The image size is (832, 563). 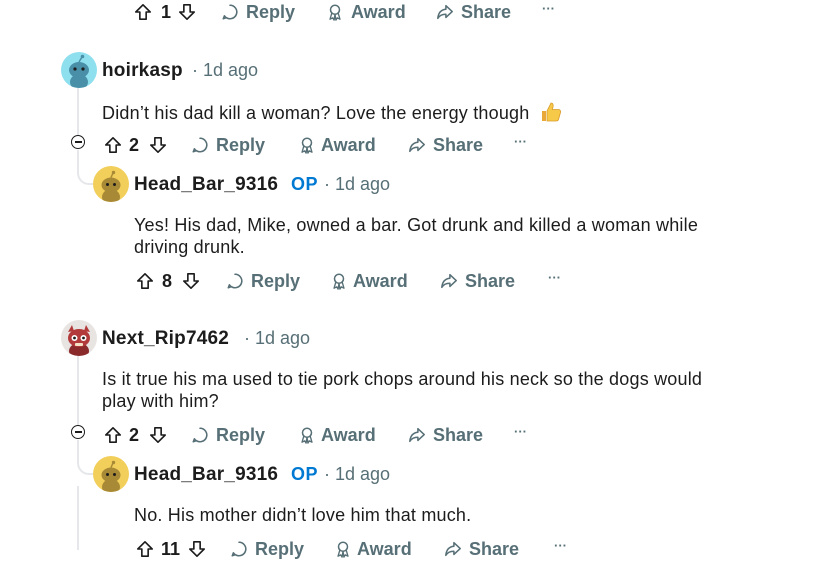 What do you see at coordinates (305, 474) in the screenshot?
I see `op-badge: OP` at bounding box center [305, 474].